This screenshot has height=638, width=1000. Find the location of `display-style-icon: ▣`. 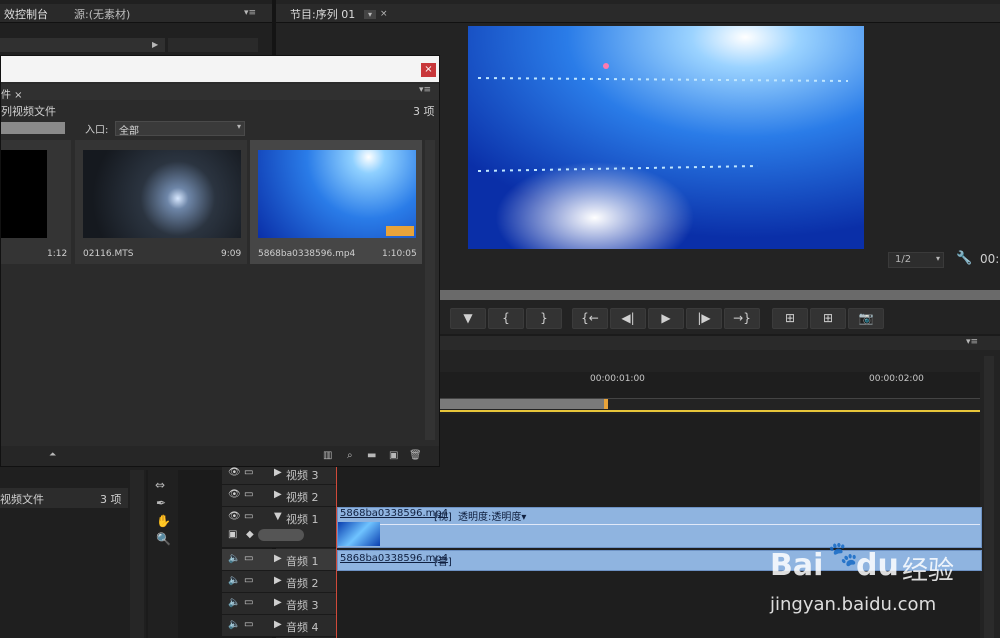

display-style-icon: ▣ is located at coordinates (232, 534).